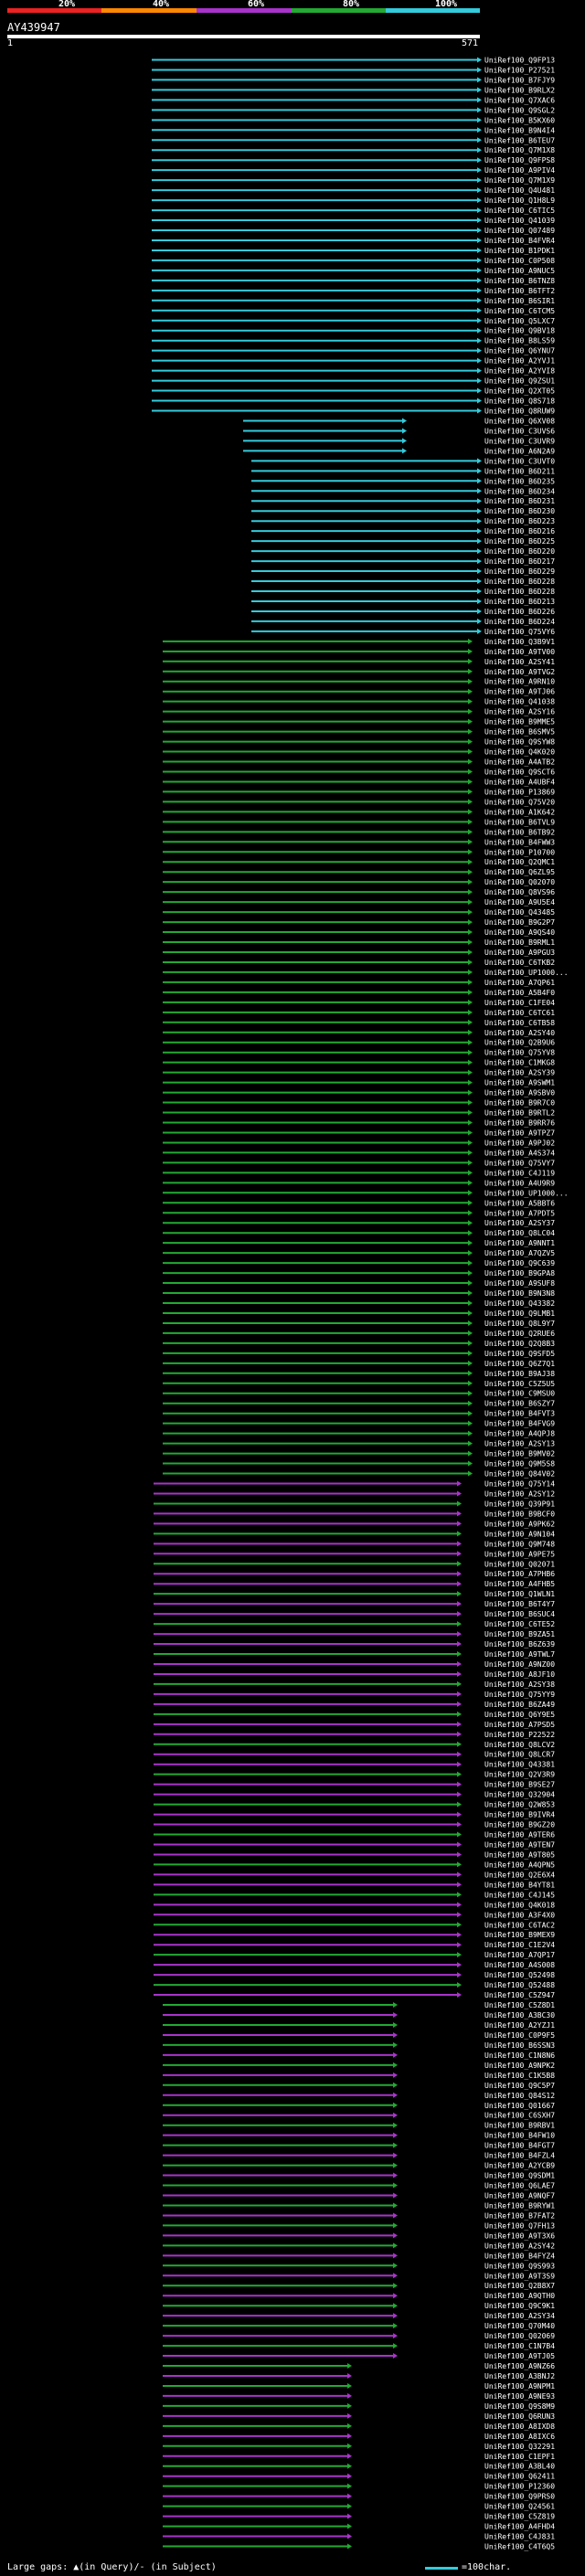 This screenshot has width=585, height=2576. What do you see at coordinates (519, 1033) in the screenshot?
I see `hit-label: UniRef100_A2SY40` at bounding box center [519, 1033].